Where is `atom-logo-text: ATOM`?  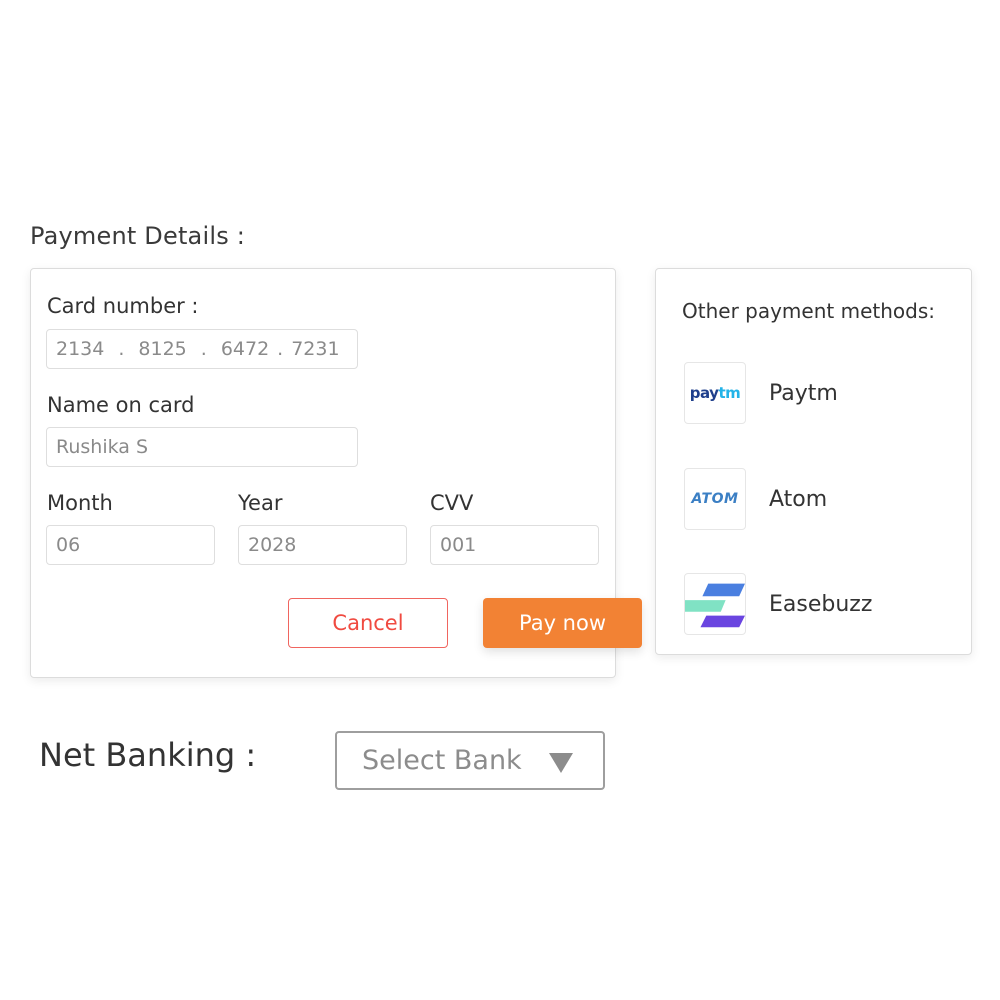
atom-logo-text: ATOM is located at coordinates (715, 499).